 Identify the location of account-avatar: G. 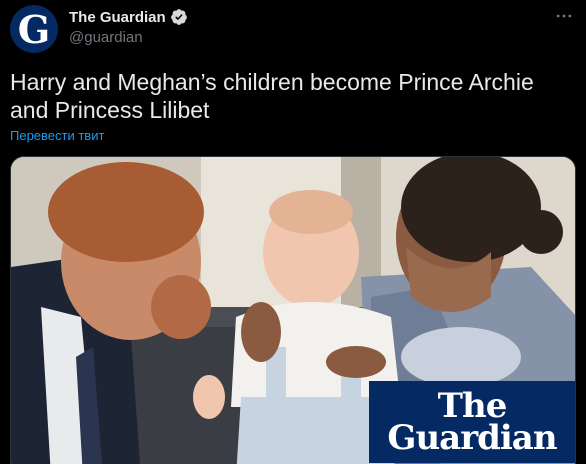
(34, 29).